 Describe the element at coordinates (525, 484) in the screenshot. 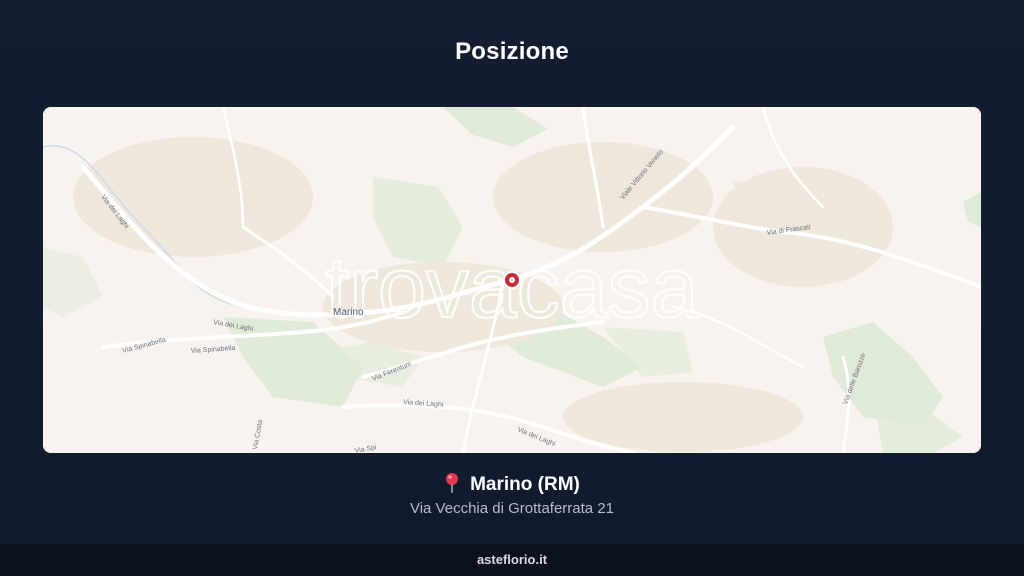

I see `location-name: Marino (RM)` at that location.